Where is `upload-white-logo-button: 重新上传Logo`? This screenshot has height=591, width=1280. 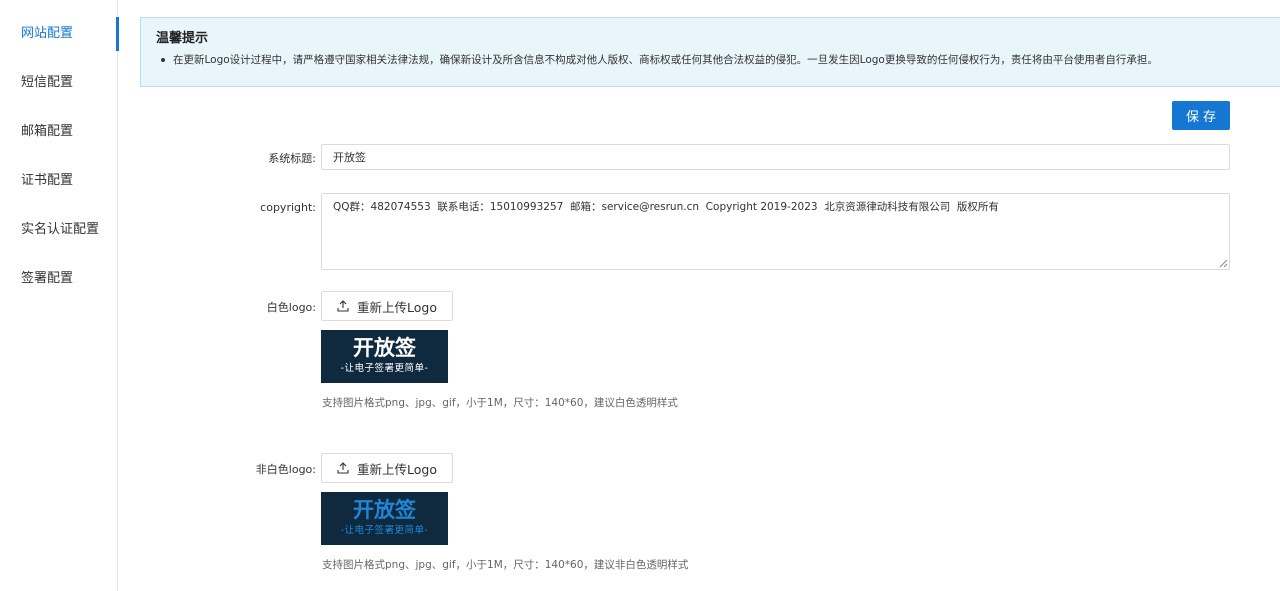 upload-white-logo-button: 重新上传Logo is located at coordinates (387, 306).